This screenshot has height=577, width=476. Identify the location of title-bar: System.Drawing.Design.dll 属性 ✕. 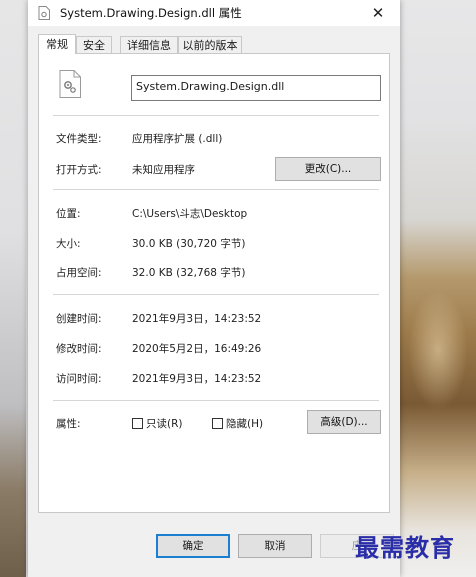
(214, 13).